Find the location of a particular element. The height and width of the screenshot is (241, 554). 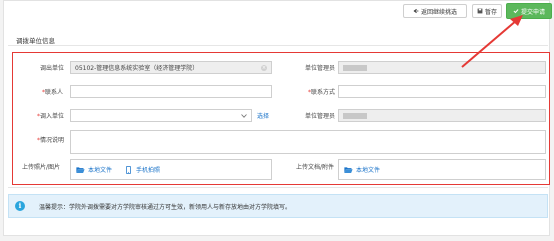

clear-icon: × is located at coordinates (264, 68).